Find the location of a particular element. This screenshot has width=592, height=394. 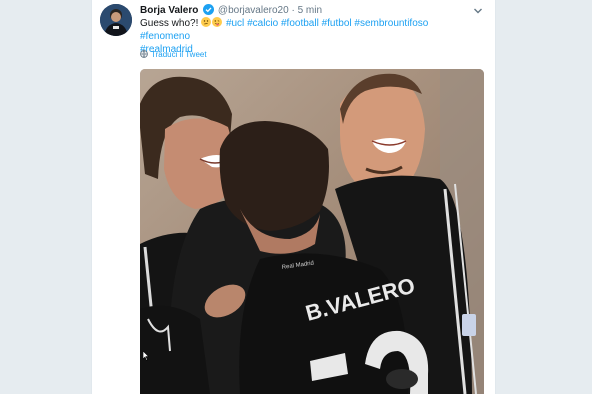

mouse-cursor-icon is located at coordinates (146, 354).